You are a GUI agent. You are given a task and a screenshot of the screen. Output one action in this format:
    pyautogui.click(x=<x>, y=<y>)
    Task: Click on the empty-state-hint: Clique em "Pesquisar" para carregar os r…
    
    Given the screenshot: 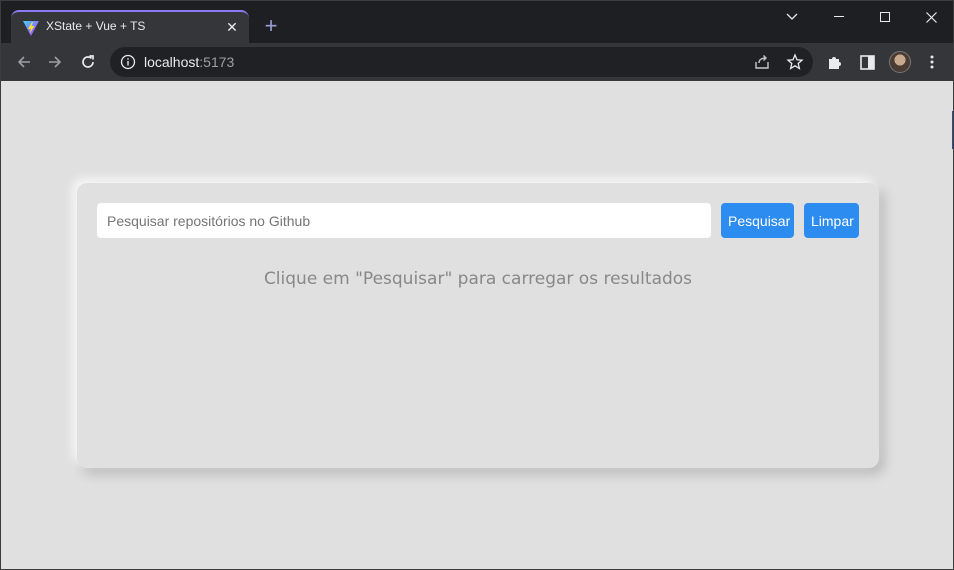 What is the action you would take?
    pyautogui.click(x=478, y=279)
    